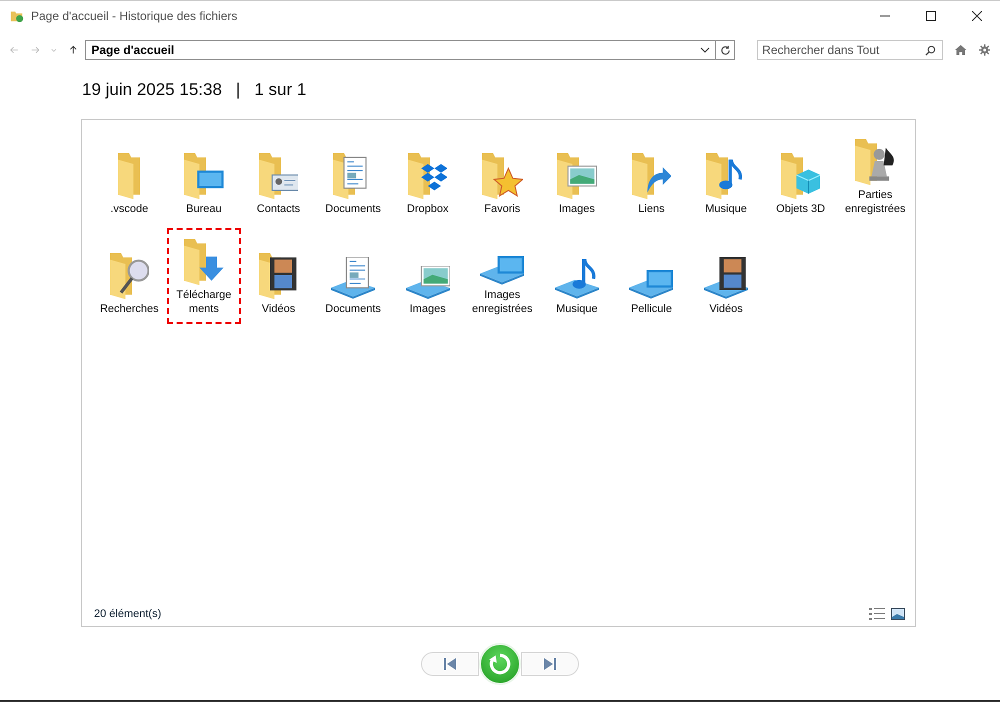 The height and width of the screenshot is (702, 1000). What do you see at coordinates (850, 50) in the screenshot?
I see `search-field: Rechercher dans Tout` at bounding box center [850, 50].